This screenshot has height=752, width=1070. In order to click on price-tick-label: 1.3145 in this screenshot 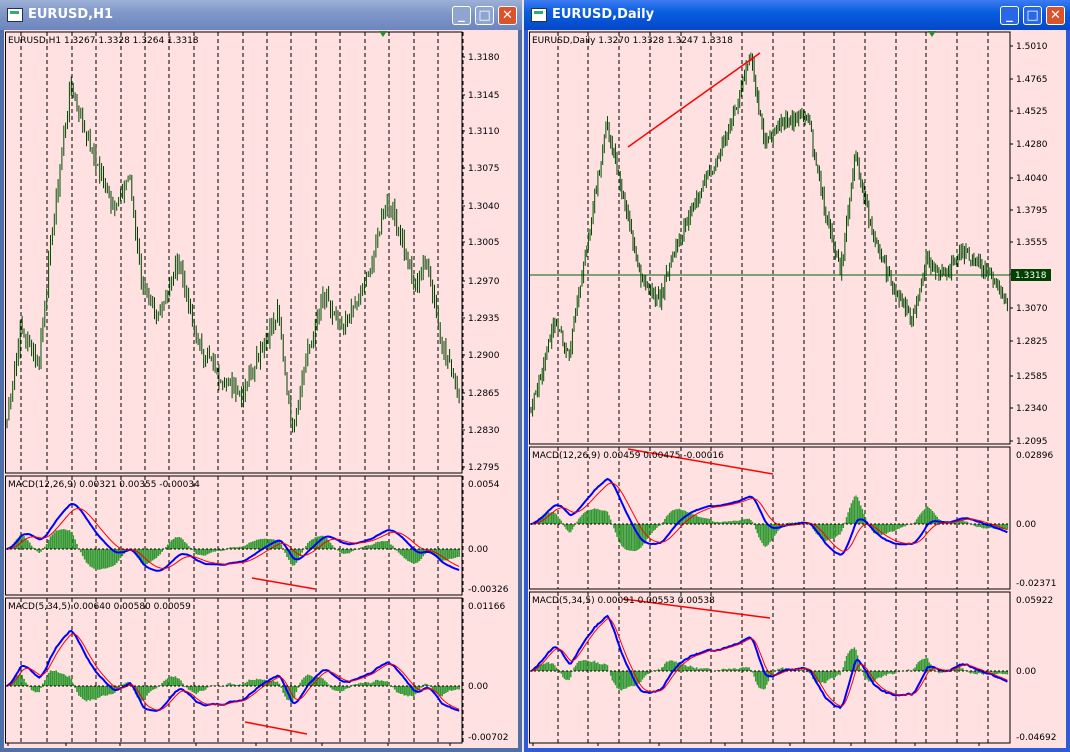, I will do `click(484, 96)`.